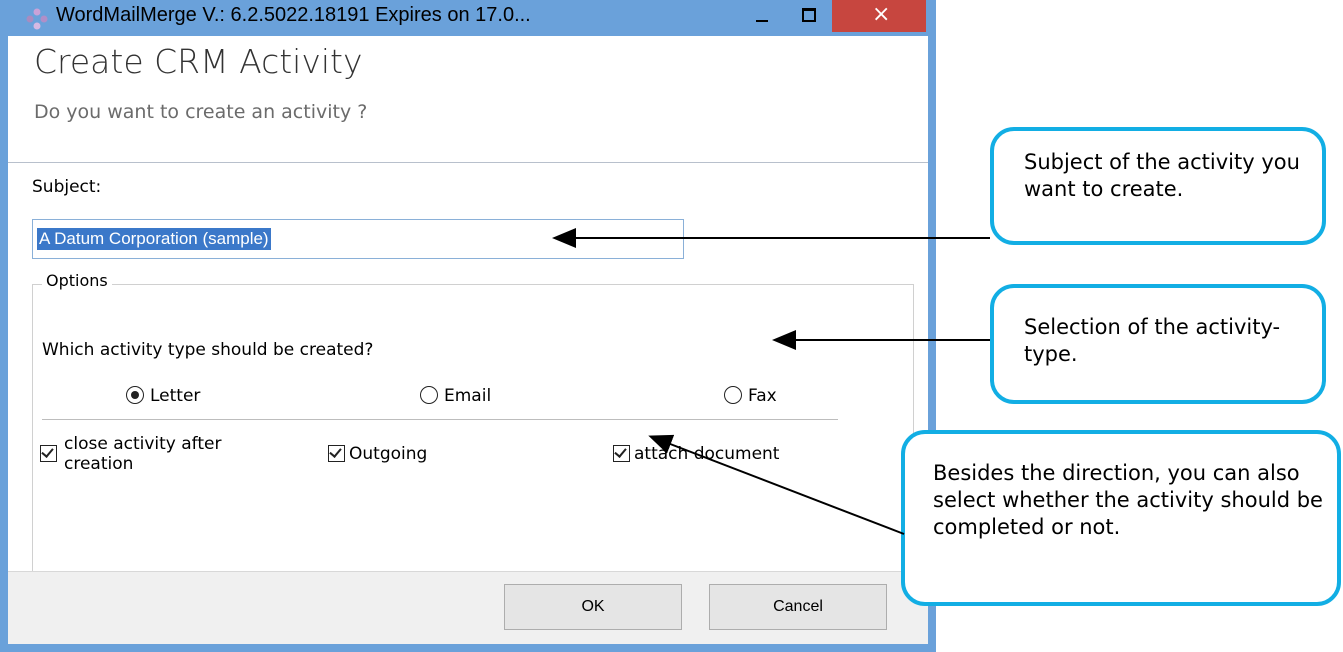 This screenshot has width=1343, height=652. Describe the element at coordinates (776, 484) in the screenshot. I see `arrow-to-attach-document` at that location.